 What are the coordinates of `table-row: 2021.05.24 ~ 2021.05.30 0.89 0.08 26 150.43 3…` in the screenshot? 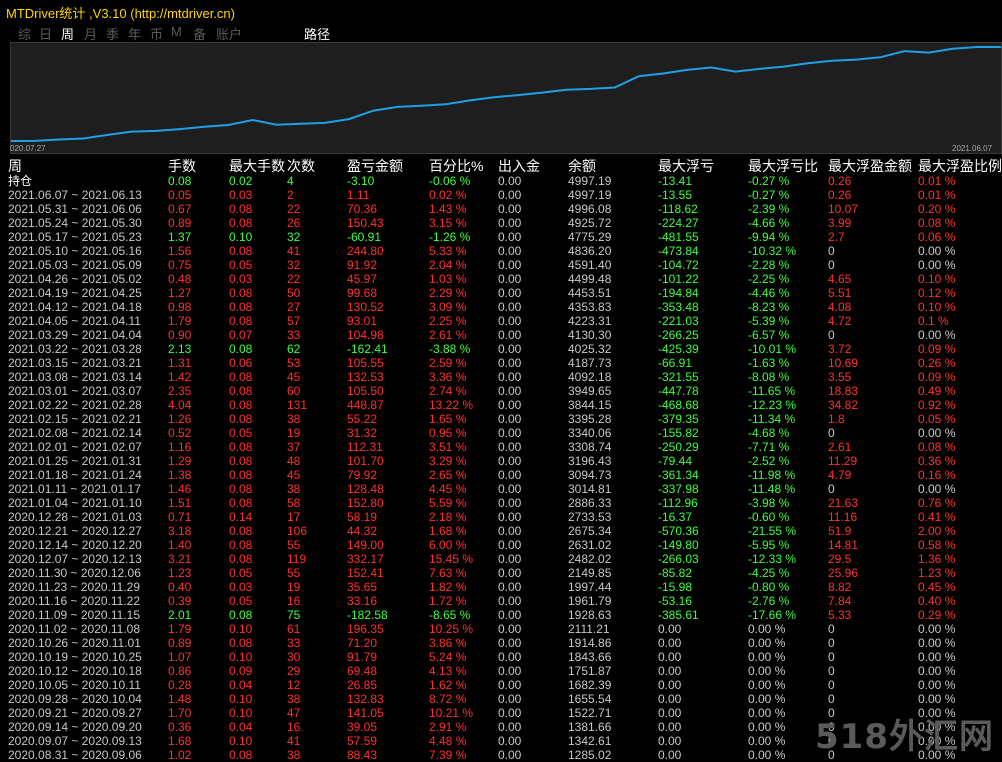 It's located at (501, 223).